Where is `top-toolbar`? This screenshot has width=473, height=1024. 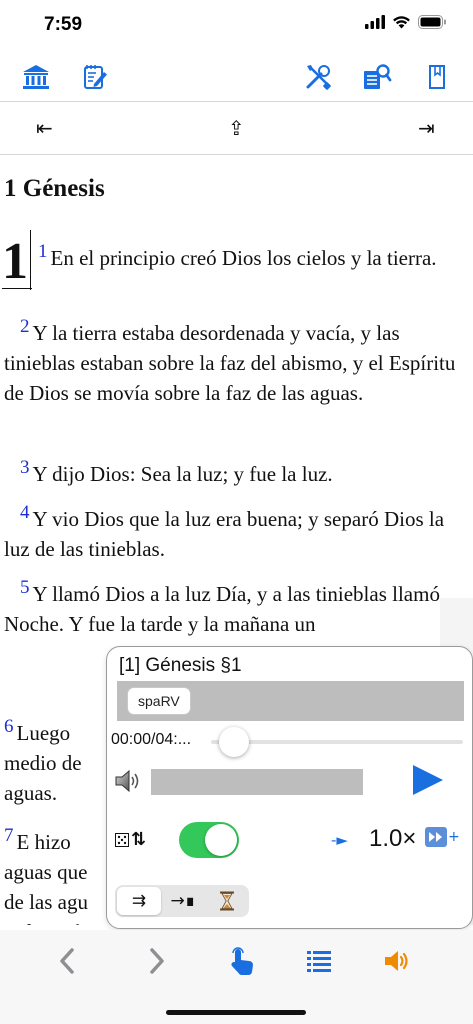 top-toolbar is located at coordinates (236, 76).